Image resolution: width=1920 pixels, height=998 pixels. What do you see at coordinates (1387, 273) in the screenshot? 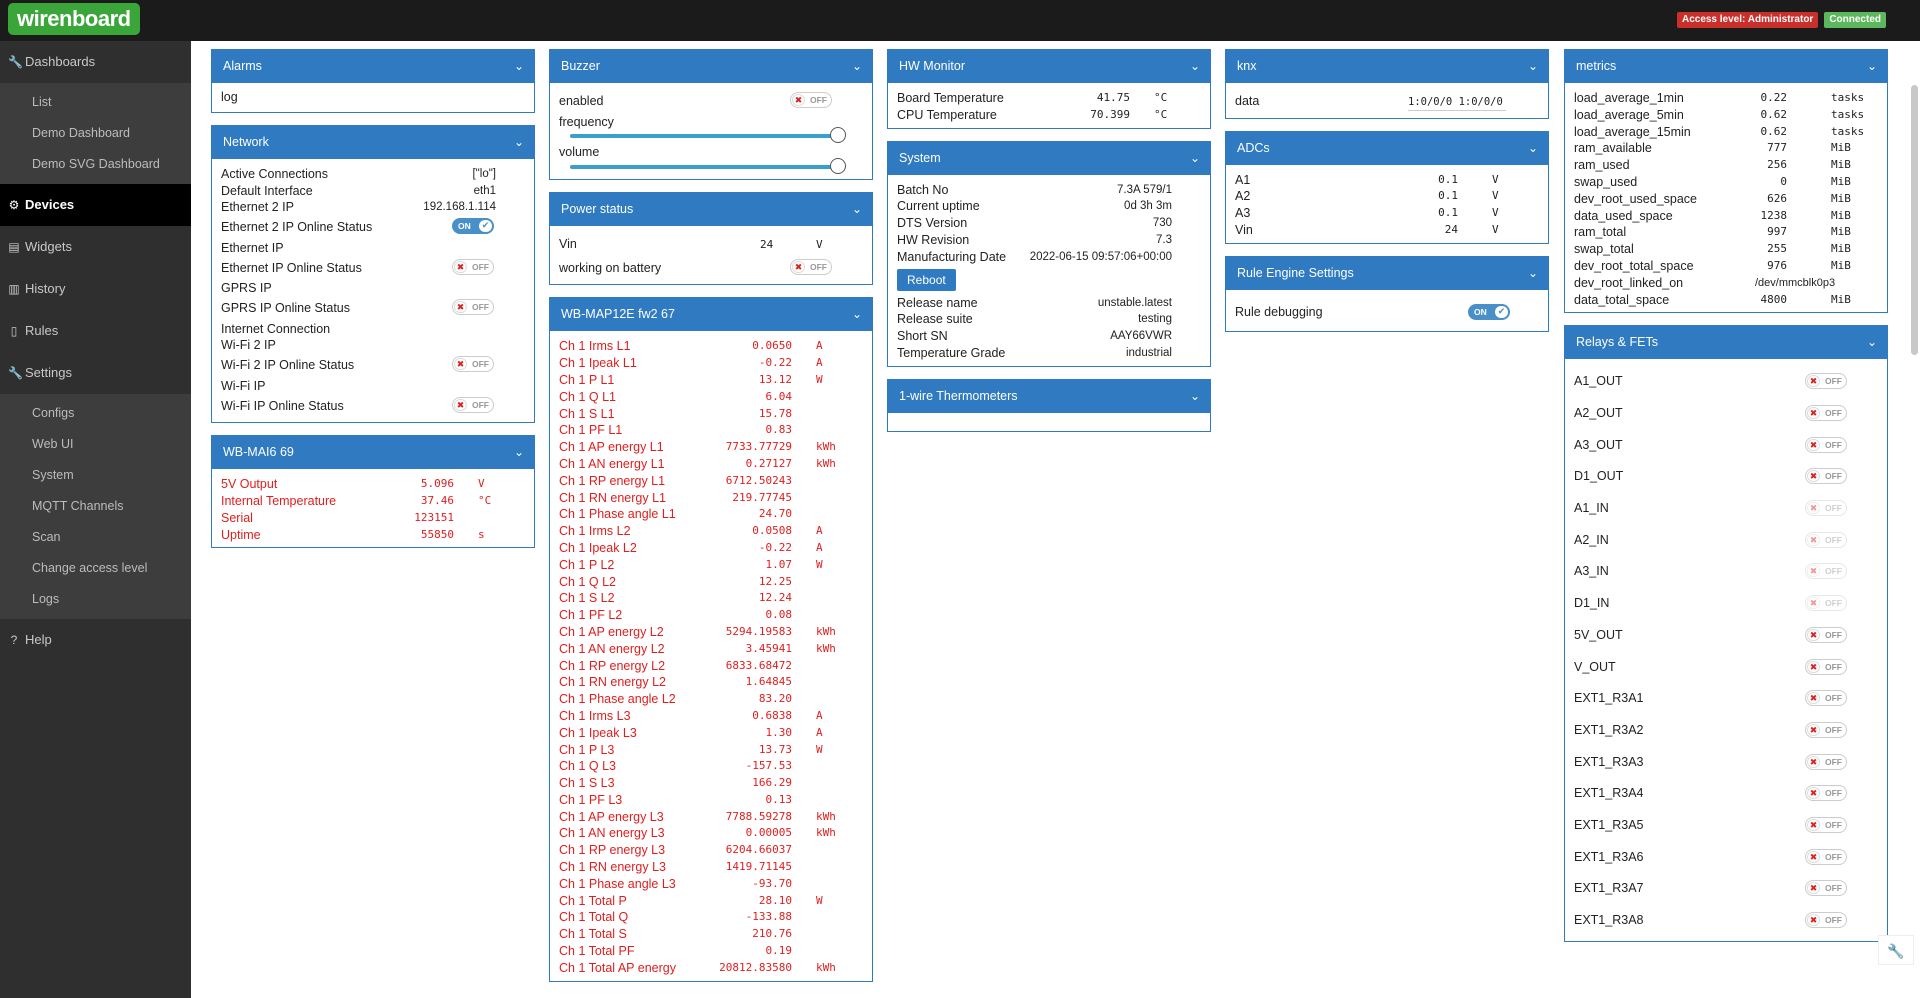
I see `card-header: Rule Engine Settings ⌄` at bounding box center [1387, 273].